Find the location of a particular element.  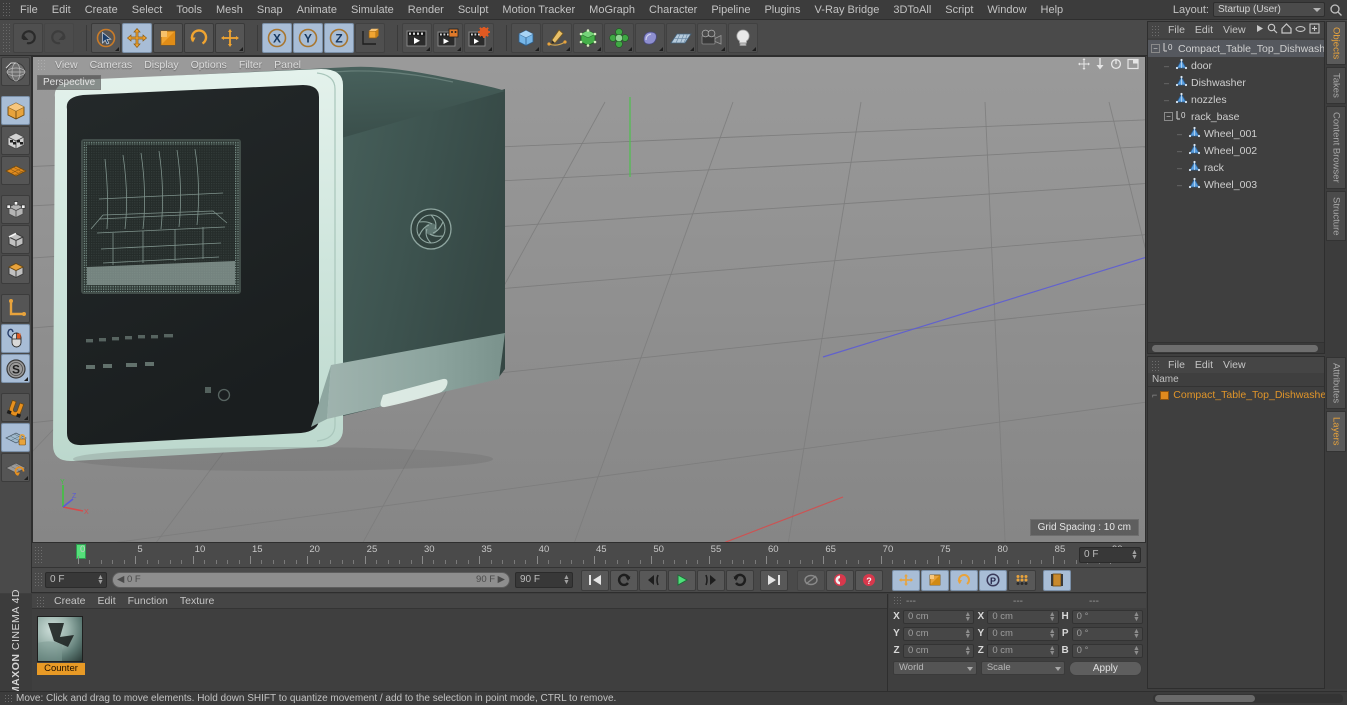

object-manager-menu-edit: Edit is located at coordinates (1204, 30).